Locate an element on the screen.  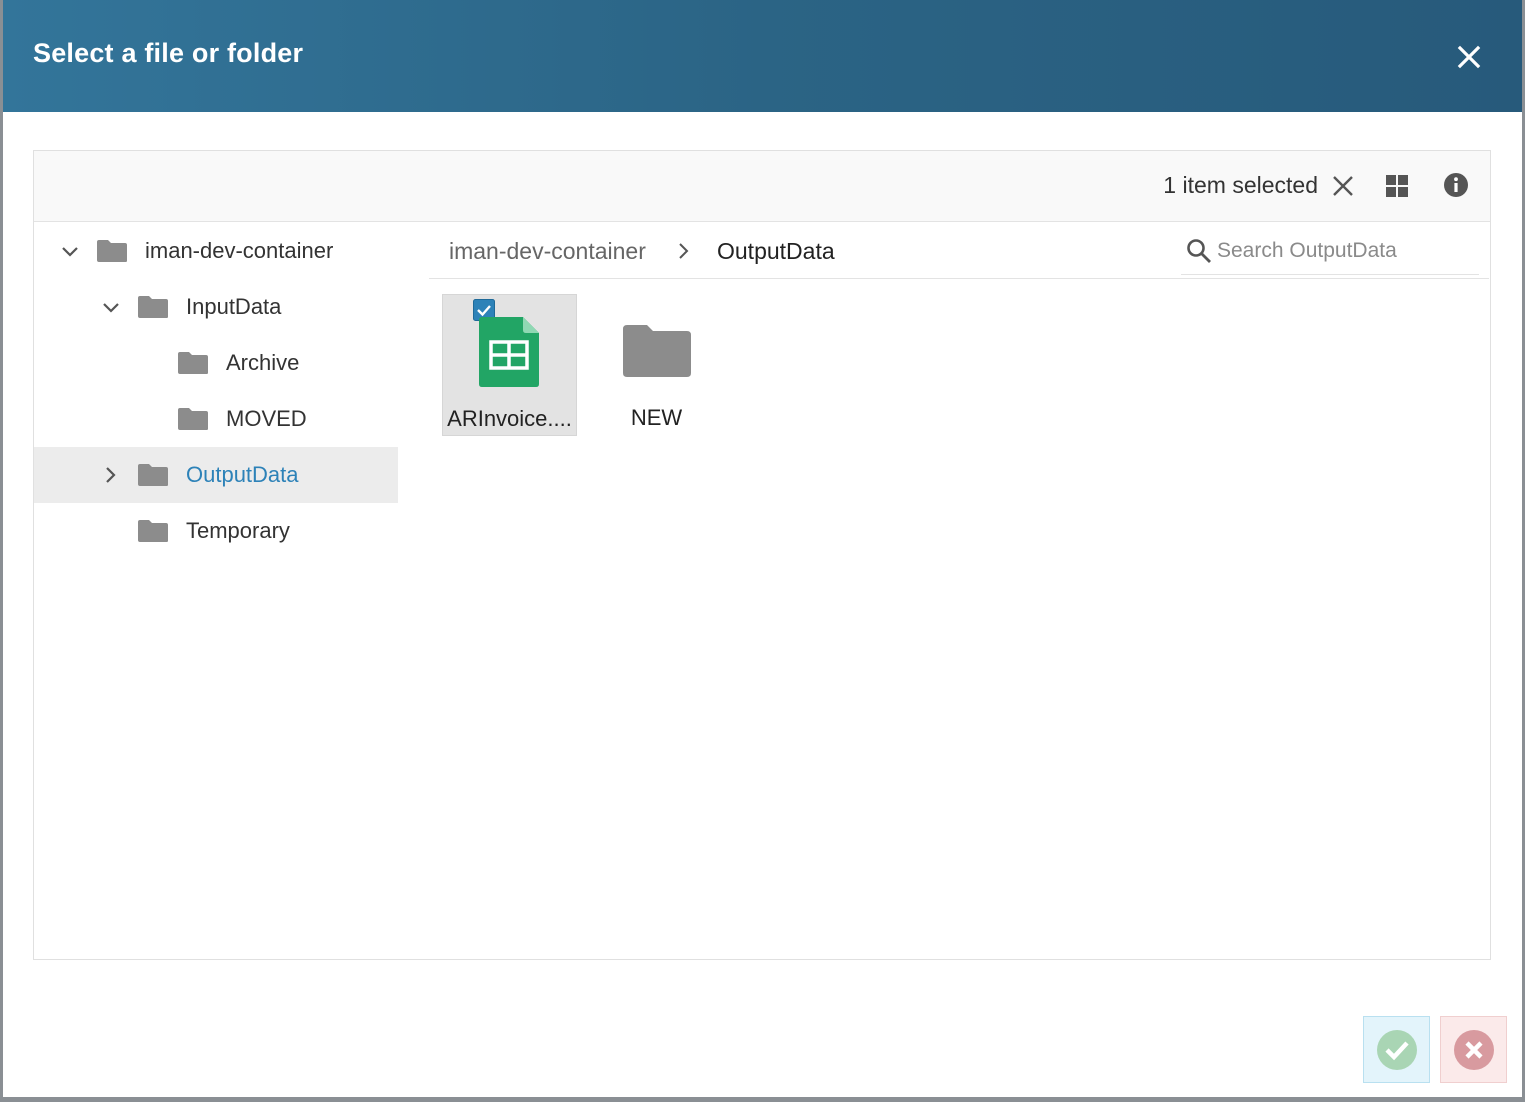
dialog-header: Select a file or folder is located at coordinates (762, 56).